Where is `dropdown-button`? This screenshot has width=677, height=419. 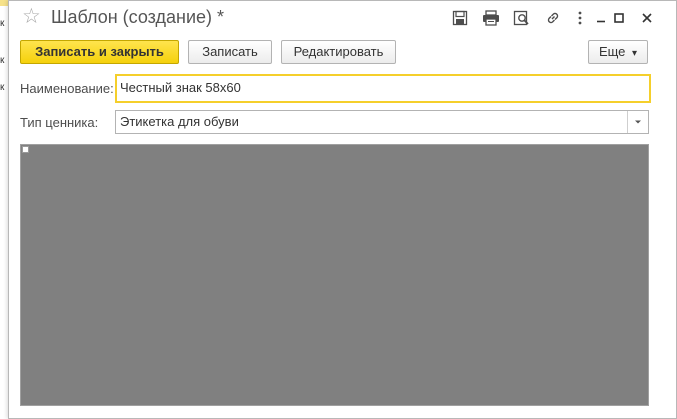
dropdown-button is located at coordinates (637, 122).